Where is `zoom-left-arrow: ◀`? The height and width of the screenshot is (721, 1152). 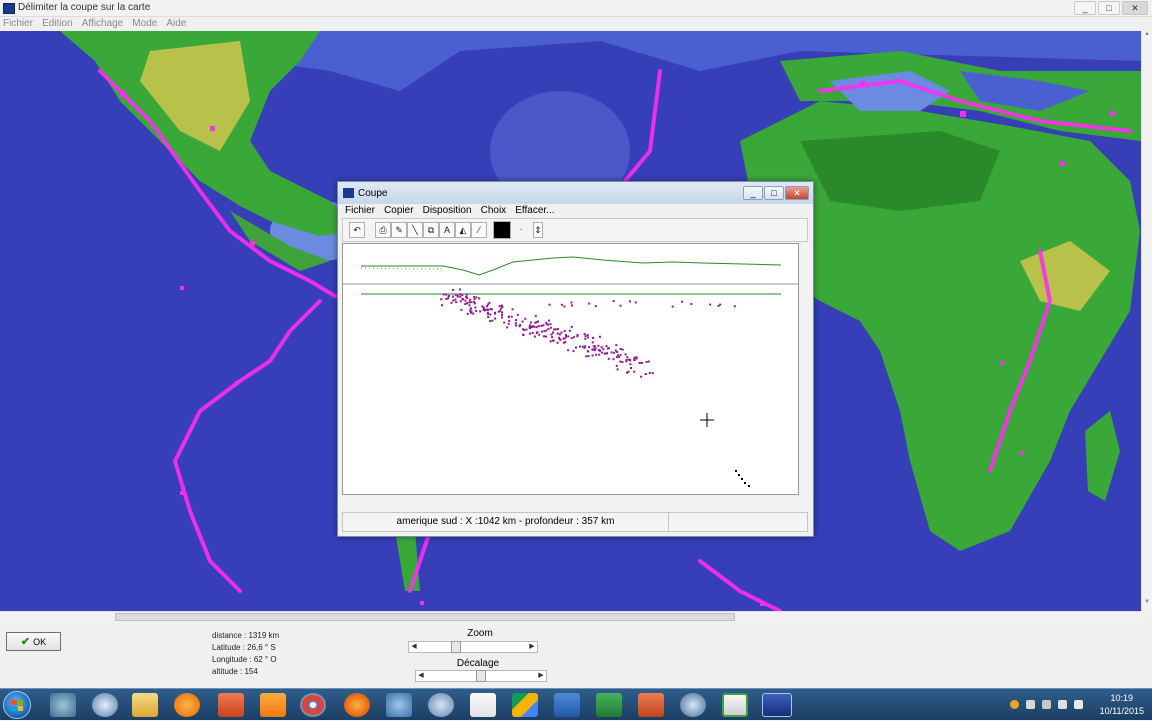
zoom-left-arrow: ◀ is located at coordinates (414, 647).